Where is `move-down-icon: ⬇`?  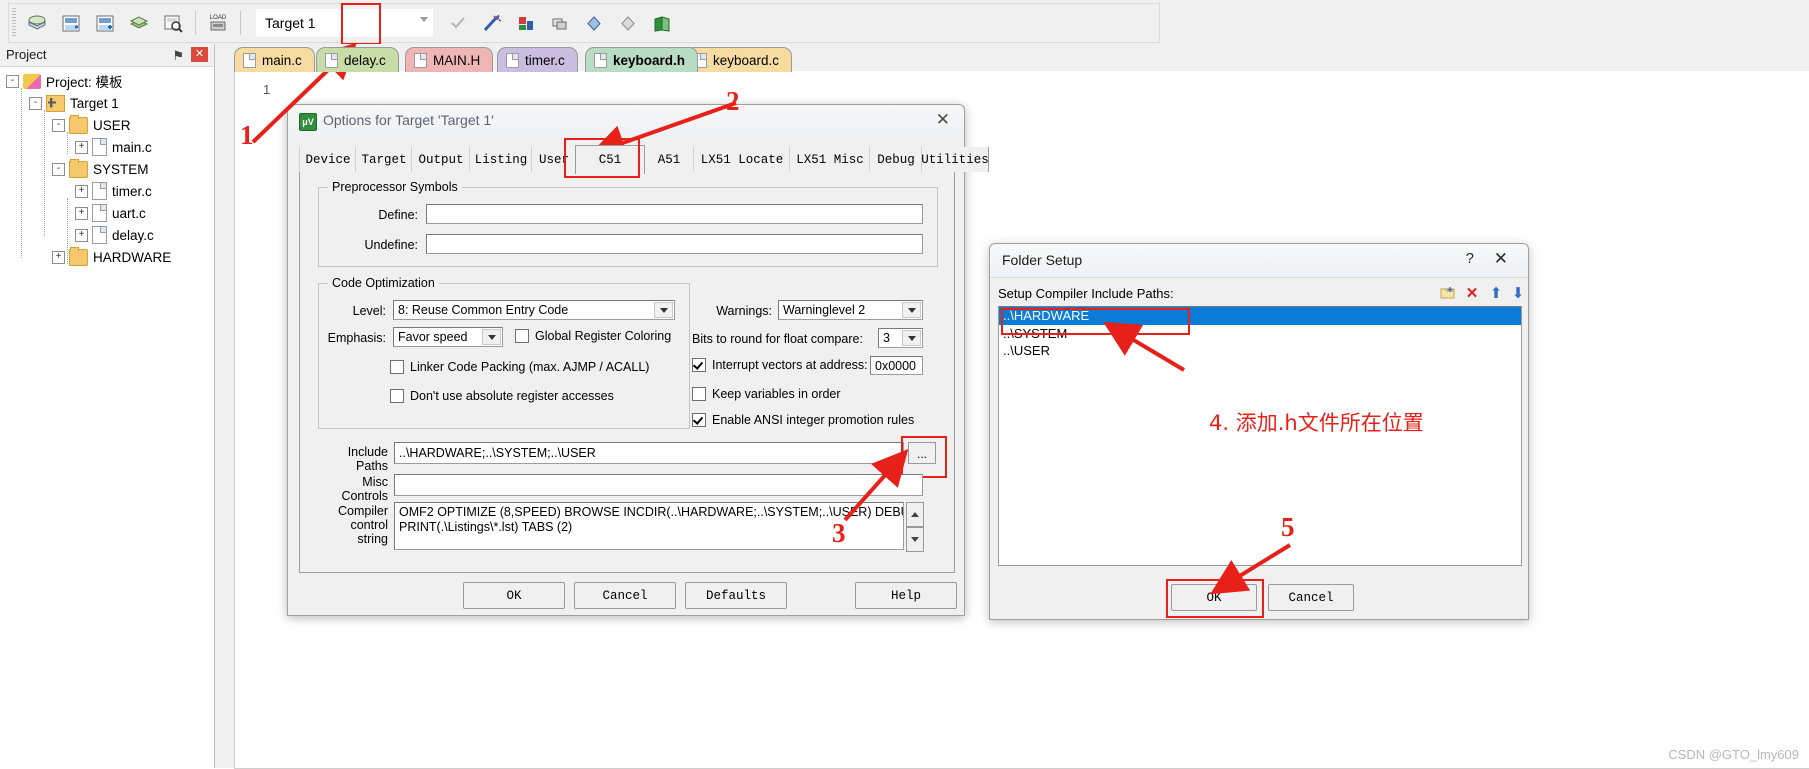 move-down-icon: ⬇ is located at coordinates (1518, 293).